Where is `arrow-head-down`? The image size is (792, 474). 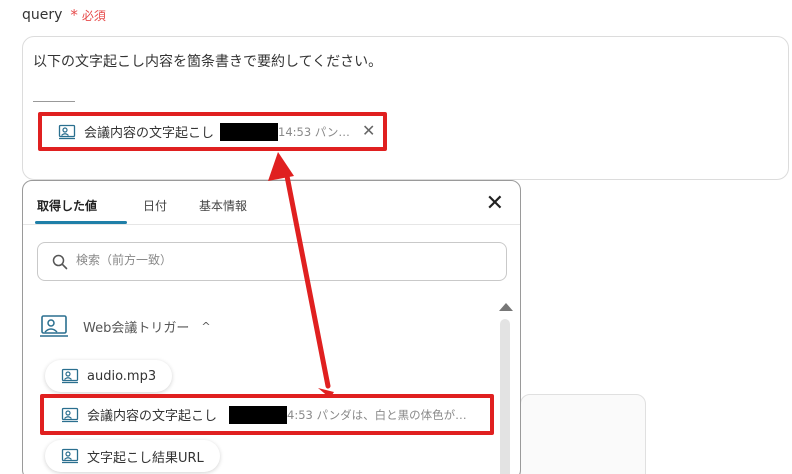 arrow-head-down is located at coordinates (326, 393).